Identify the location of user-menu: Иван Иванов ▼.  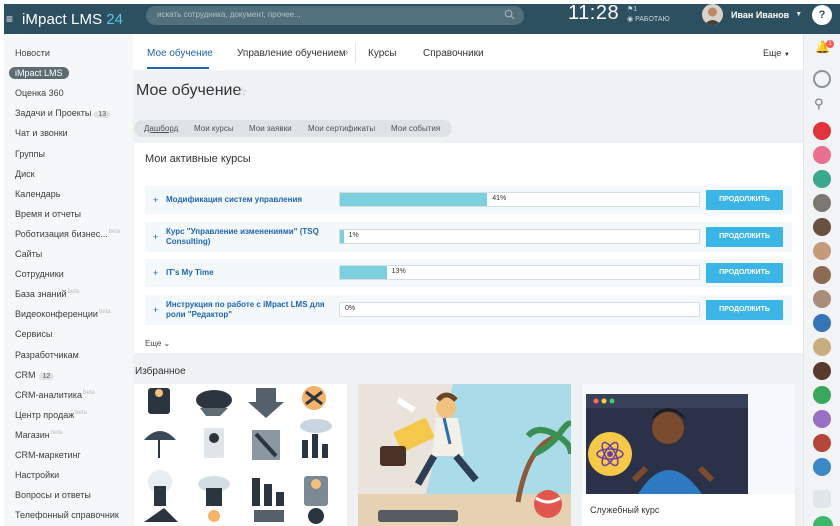
(752, 14).